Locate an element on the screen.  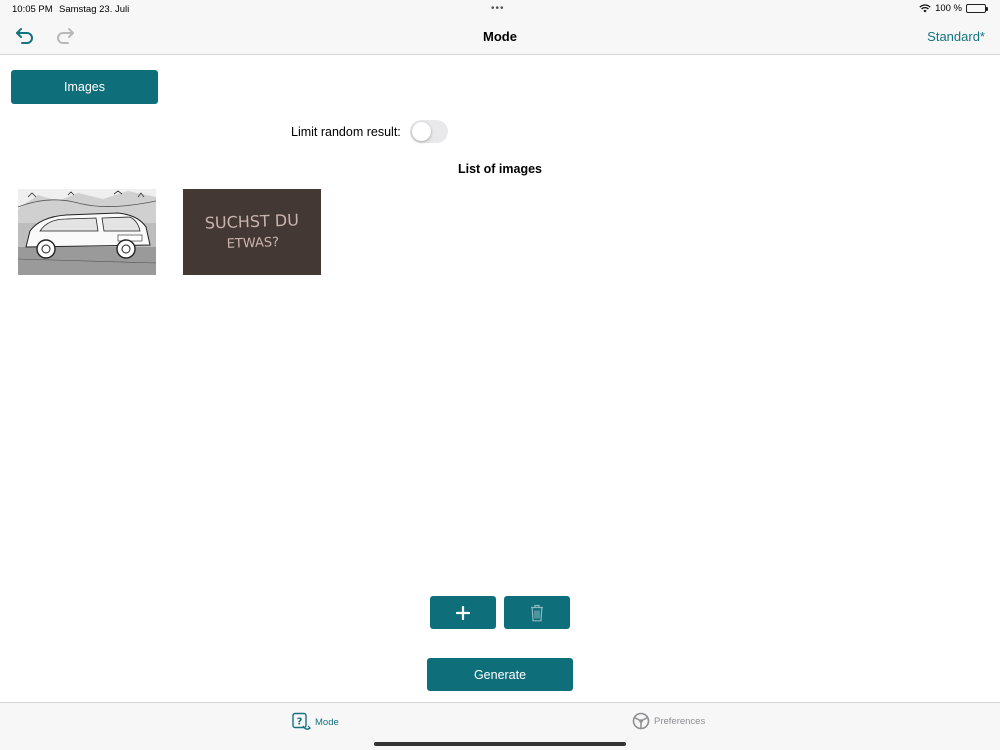
images-button: Images is located at coordinates (84, 87).